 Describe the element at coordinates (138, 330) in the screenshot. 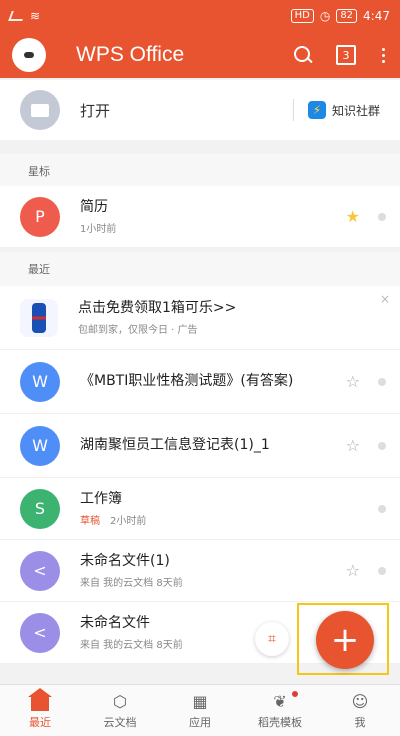

I see `ad-subtitle: 包邮到家，仅限今日 · 广告` at that location.